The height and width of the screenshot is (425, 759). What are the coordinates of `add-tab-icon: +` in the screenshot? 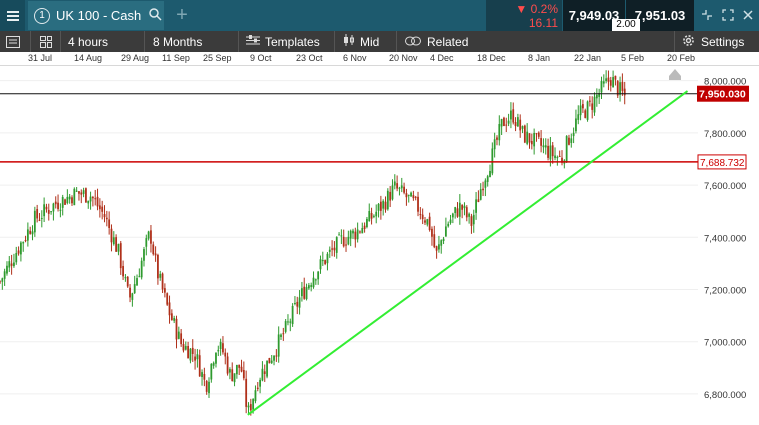 It's located at (182, 15).